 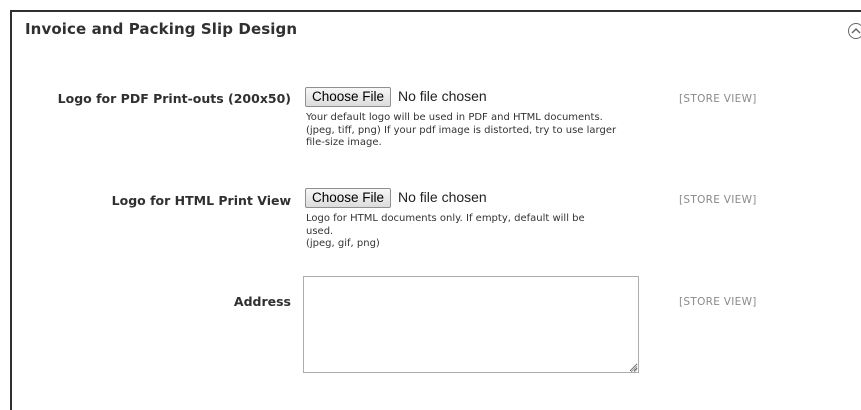 I want to click on html-logo-scope: [STORE VIEW], so click(x=718, y=200).